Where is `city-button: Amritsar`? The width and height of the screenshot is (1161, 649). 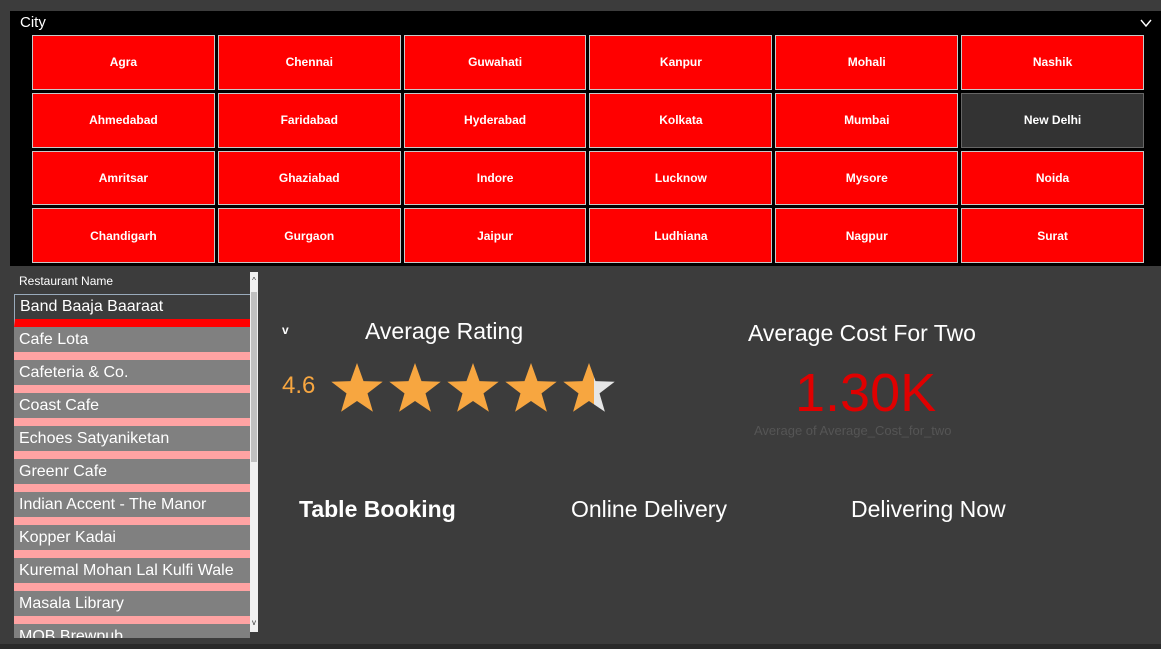 city-button: Amritsar is located at coordinates (123, 178).